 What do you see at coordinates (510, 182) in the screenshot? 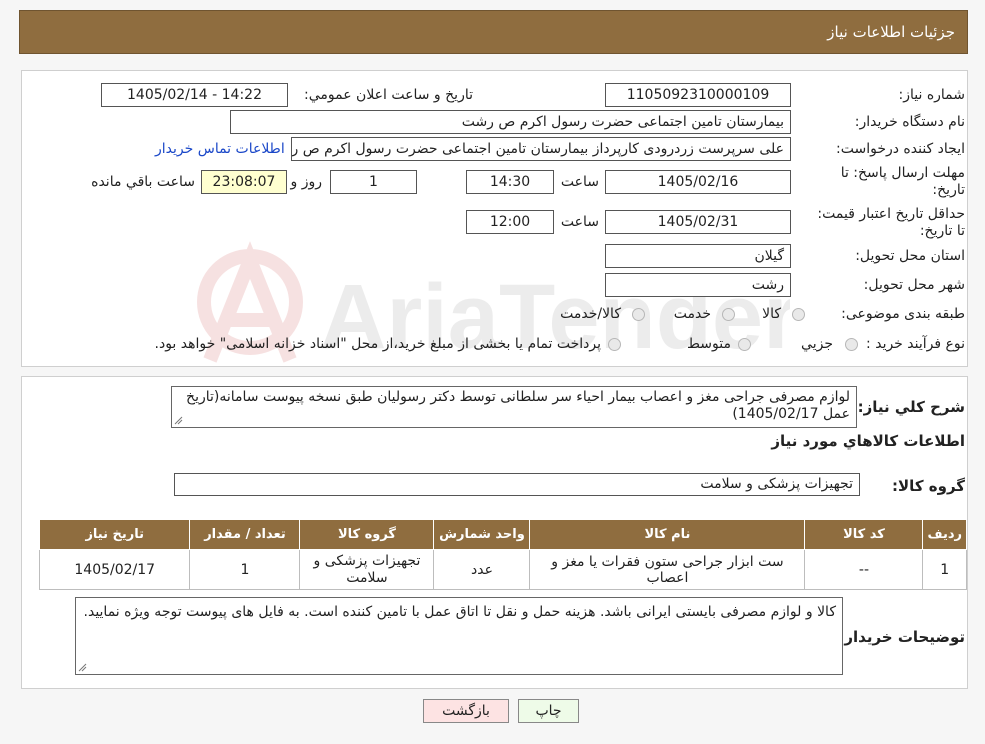
I see `reply-time-field: 14:30` at bounding box center [510, 182].